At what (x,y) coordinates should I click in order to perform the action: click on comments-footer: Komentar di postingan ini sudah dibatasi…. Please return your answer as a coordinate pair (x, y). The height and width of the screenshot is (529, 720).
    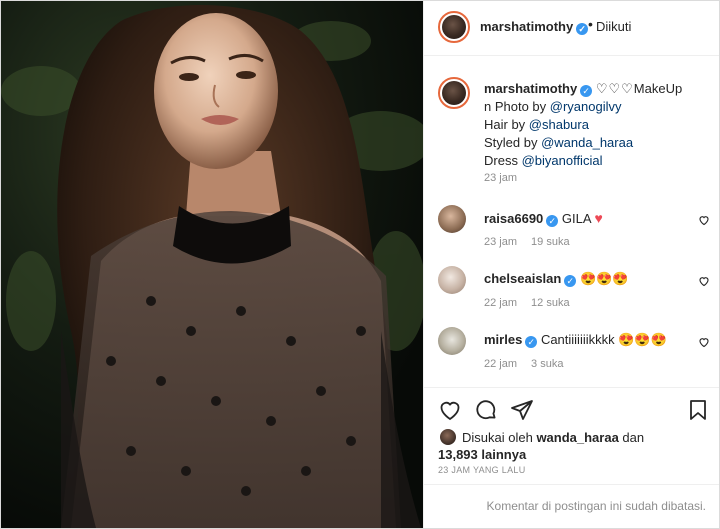
    Looking at the image, I should click on (571, 506).